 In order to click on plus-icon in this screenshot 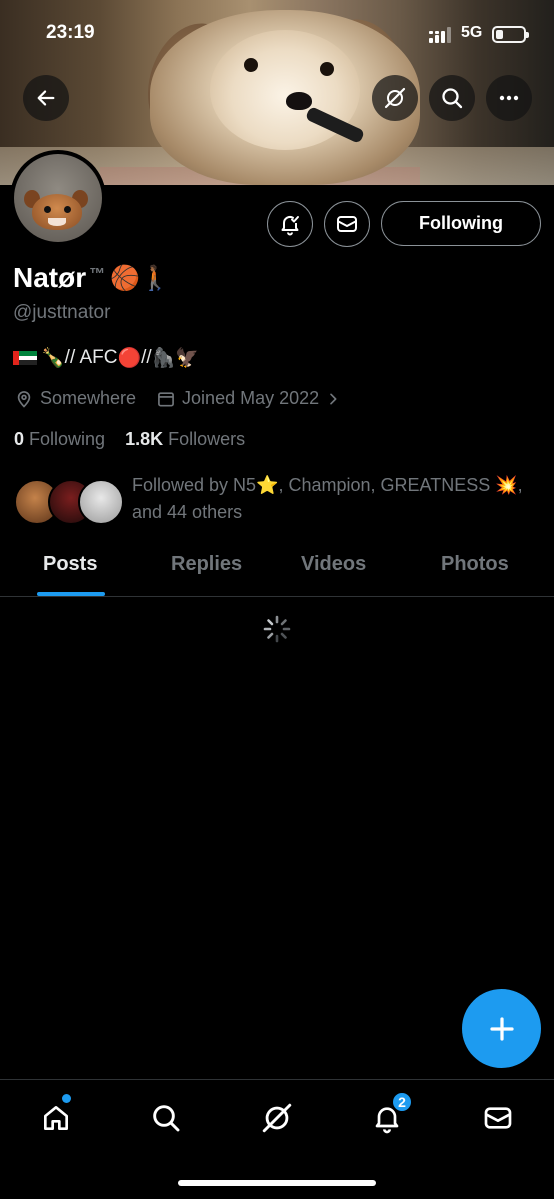, I will do `click(501, 1028)`.